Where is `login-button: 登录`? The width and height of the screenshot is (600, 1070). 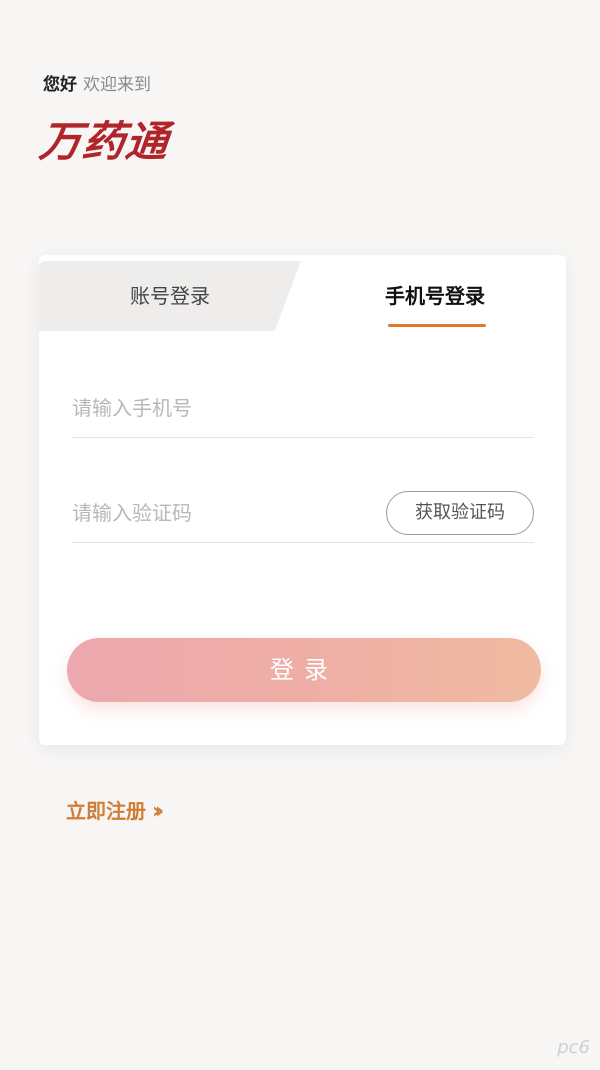
login-button: 登录 is located at coordinates (304, 670).